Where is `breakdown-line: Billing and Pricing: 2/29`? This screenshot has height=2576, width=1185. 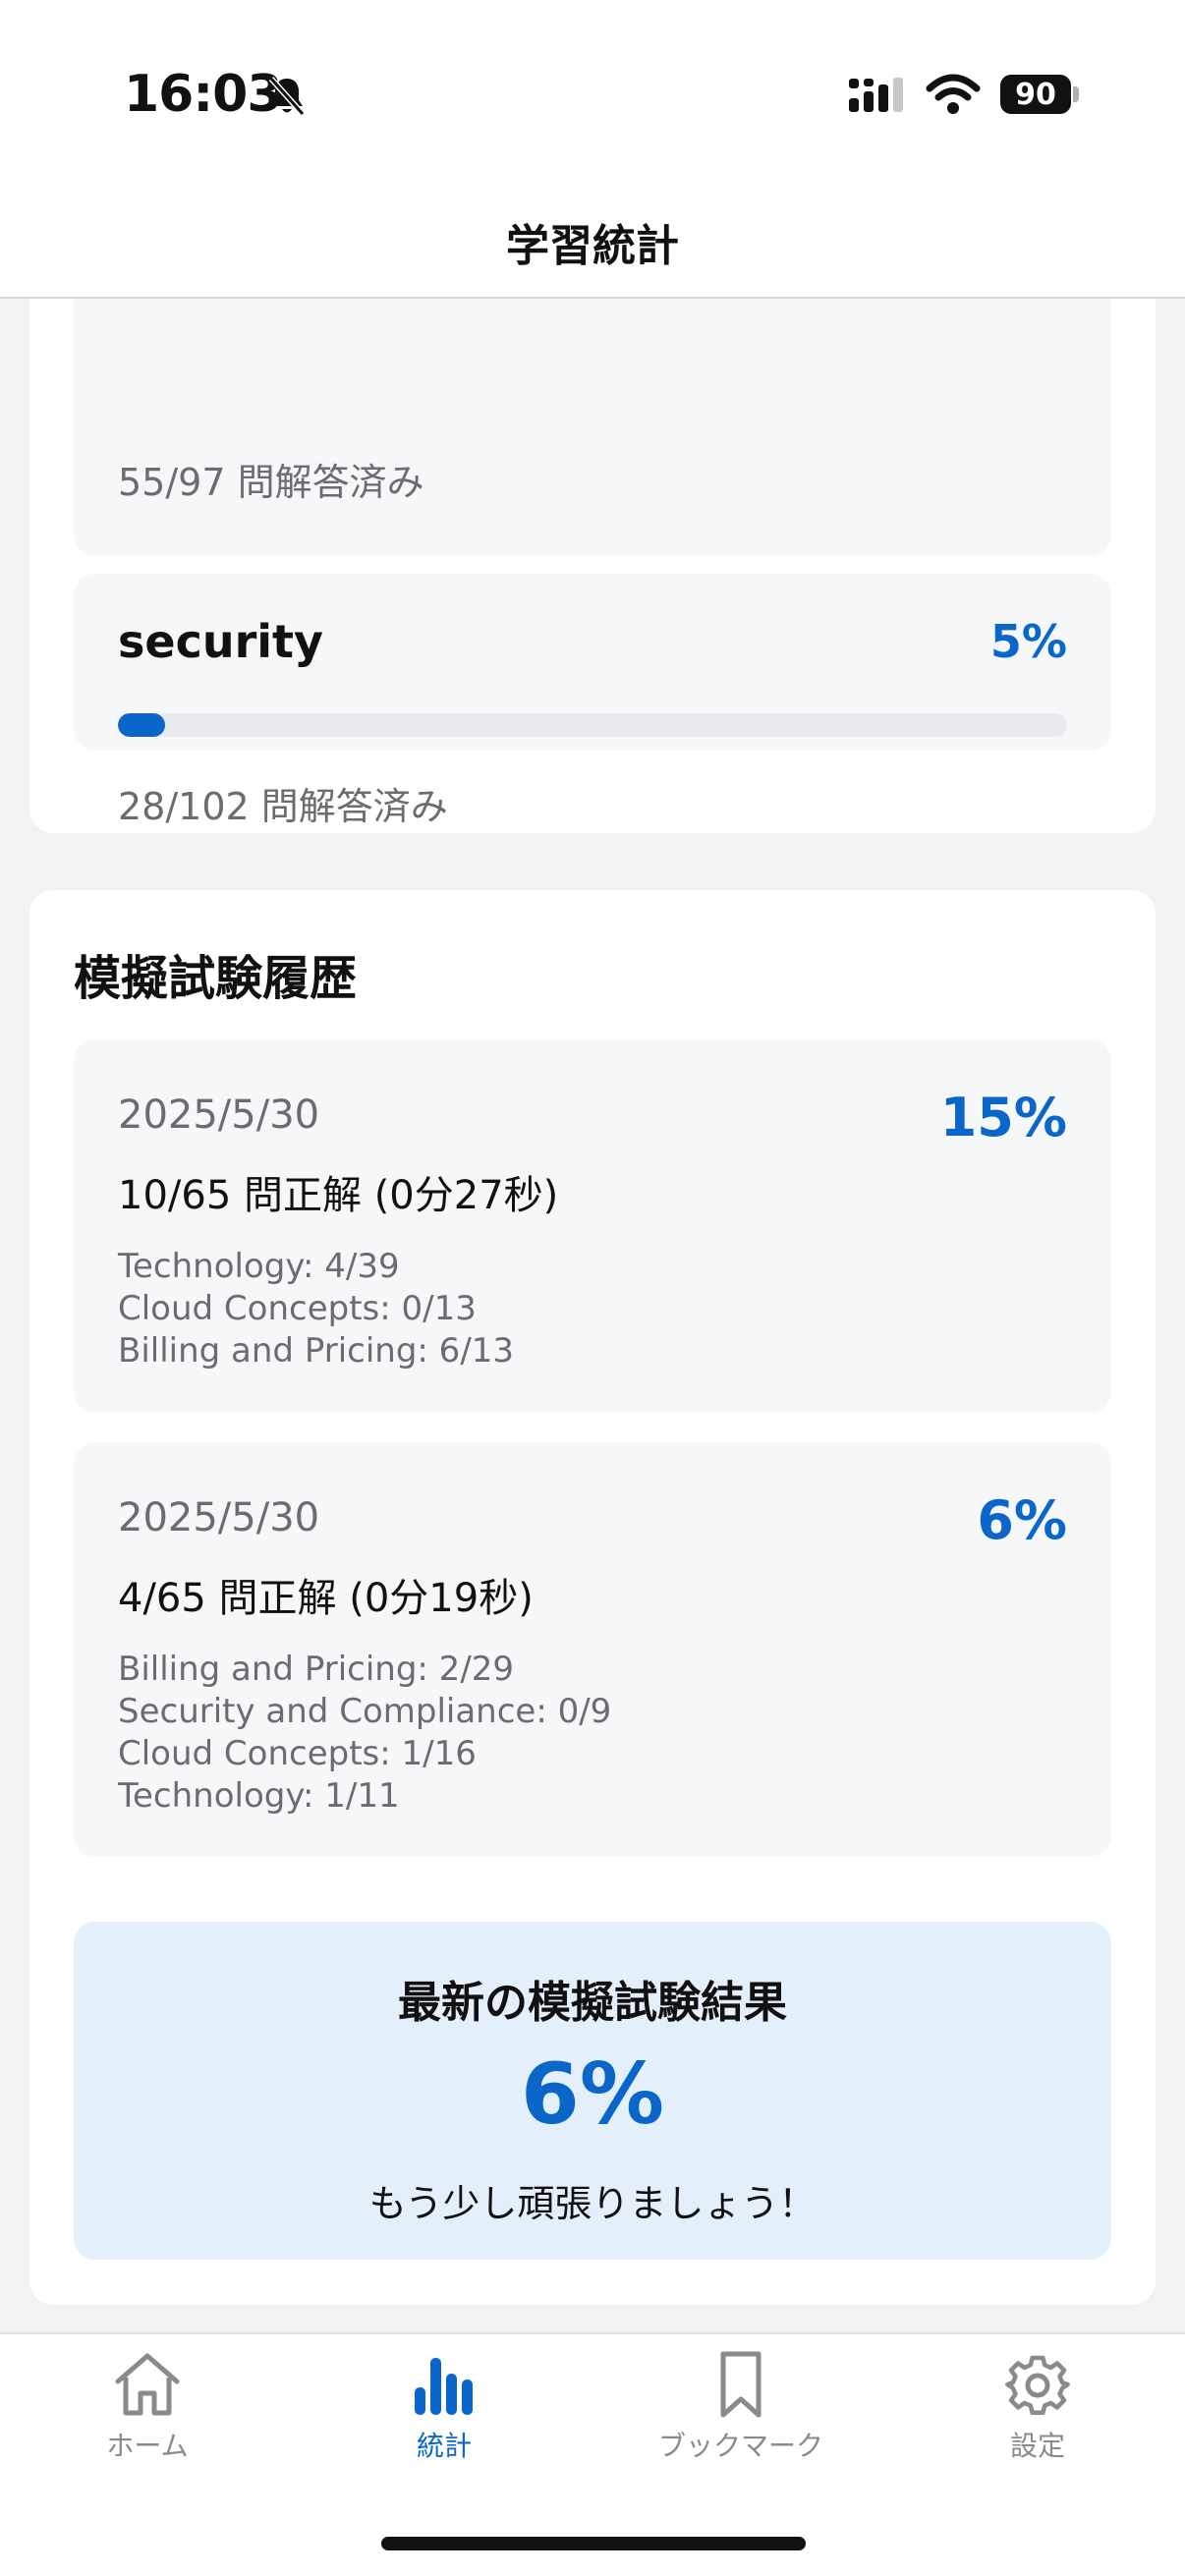
breakdown-line: Billing and Pricing: 2/29 is located at coordinates (317, 1669).